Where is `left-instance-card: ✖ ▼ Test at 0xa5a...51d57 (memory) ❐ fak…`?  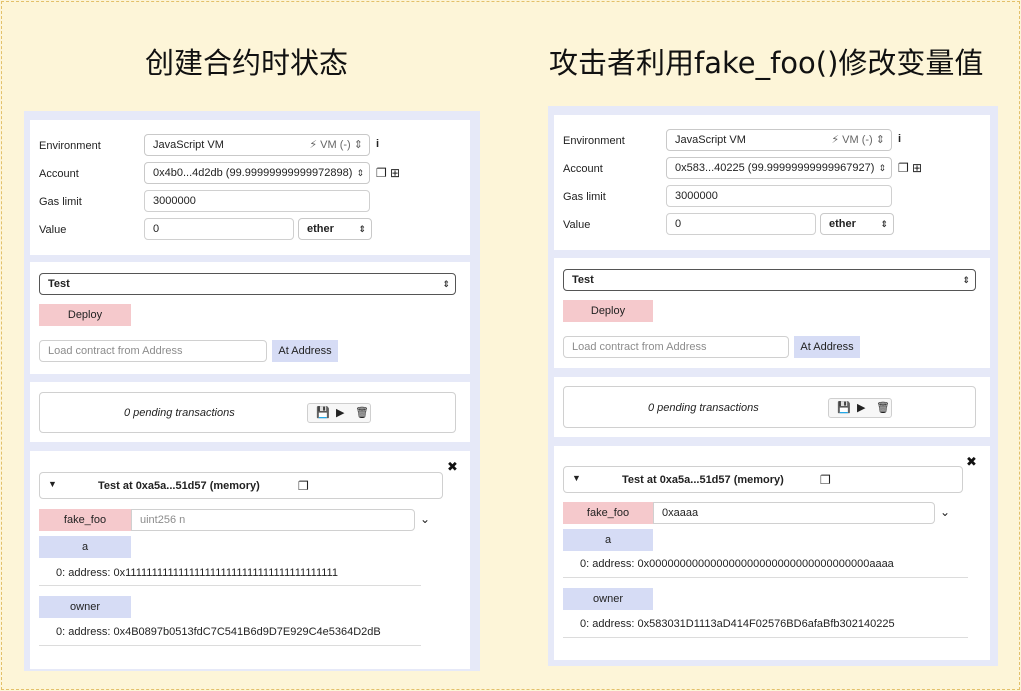
left-instance-card: ✖ ▼ Test at 0xa5a...51d57 (memory) ❐ fak… is located at coordinates (250, 560).